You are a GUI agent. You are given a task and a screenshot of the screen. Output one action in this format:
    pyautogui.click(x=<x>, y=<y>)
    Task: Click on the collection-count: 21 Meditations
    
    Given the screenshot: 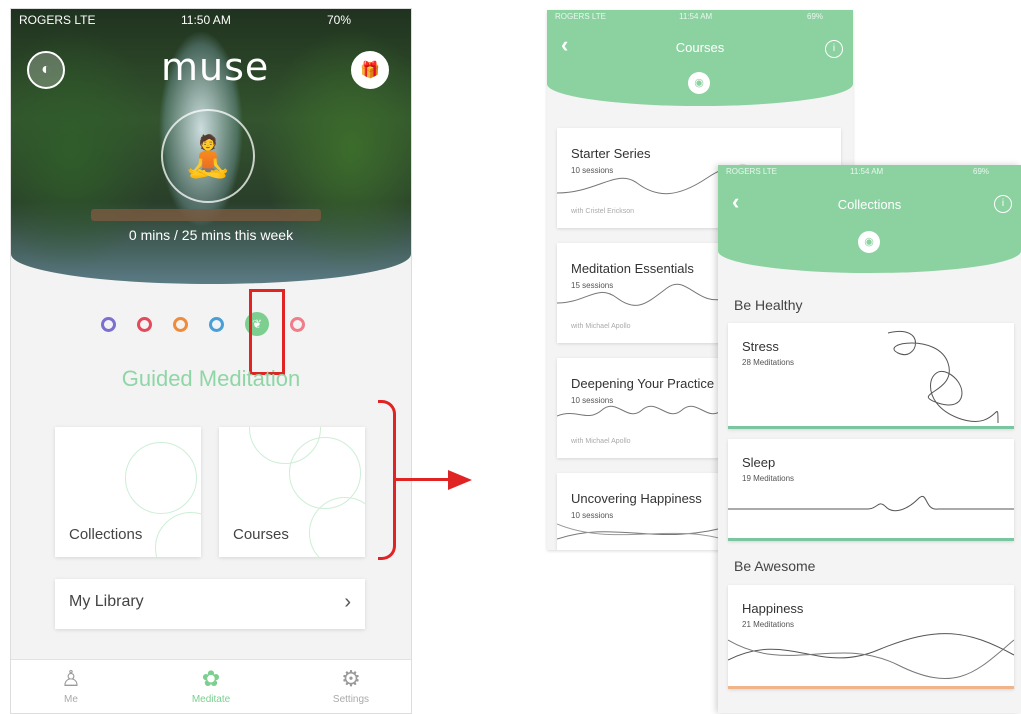 What is the action you would take?
    pyautogui.click(x=768, y=624)
    